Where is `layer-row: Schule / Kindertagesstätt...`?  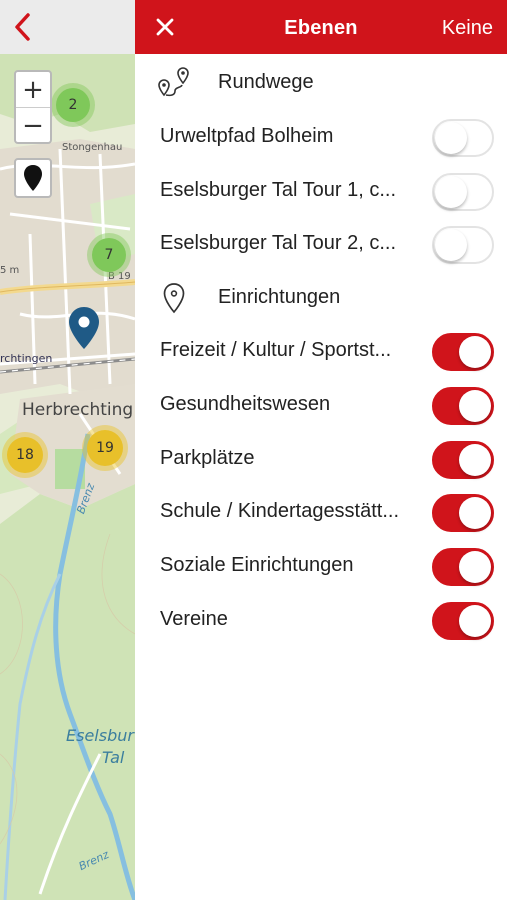
layer-row: Schule / Kindertagesstätt... is located at coordinates (321, 511).